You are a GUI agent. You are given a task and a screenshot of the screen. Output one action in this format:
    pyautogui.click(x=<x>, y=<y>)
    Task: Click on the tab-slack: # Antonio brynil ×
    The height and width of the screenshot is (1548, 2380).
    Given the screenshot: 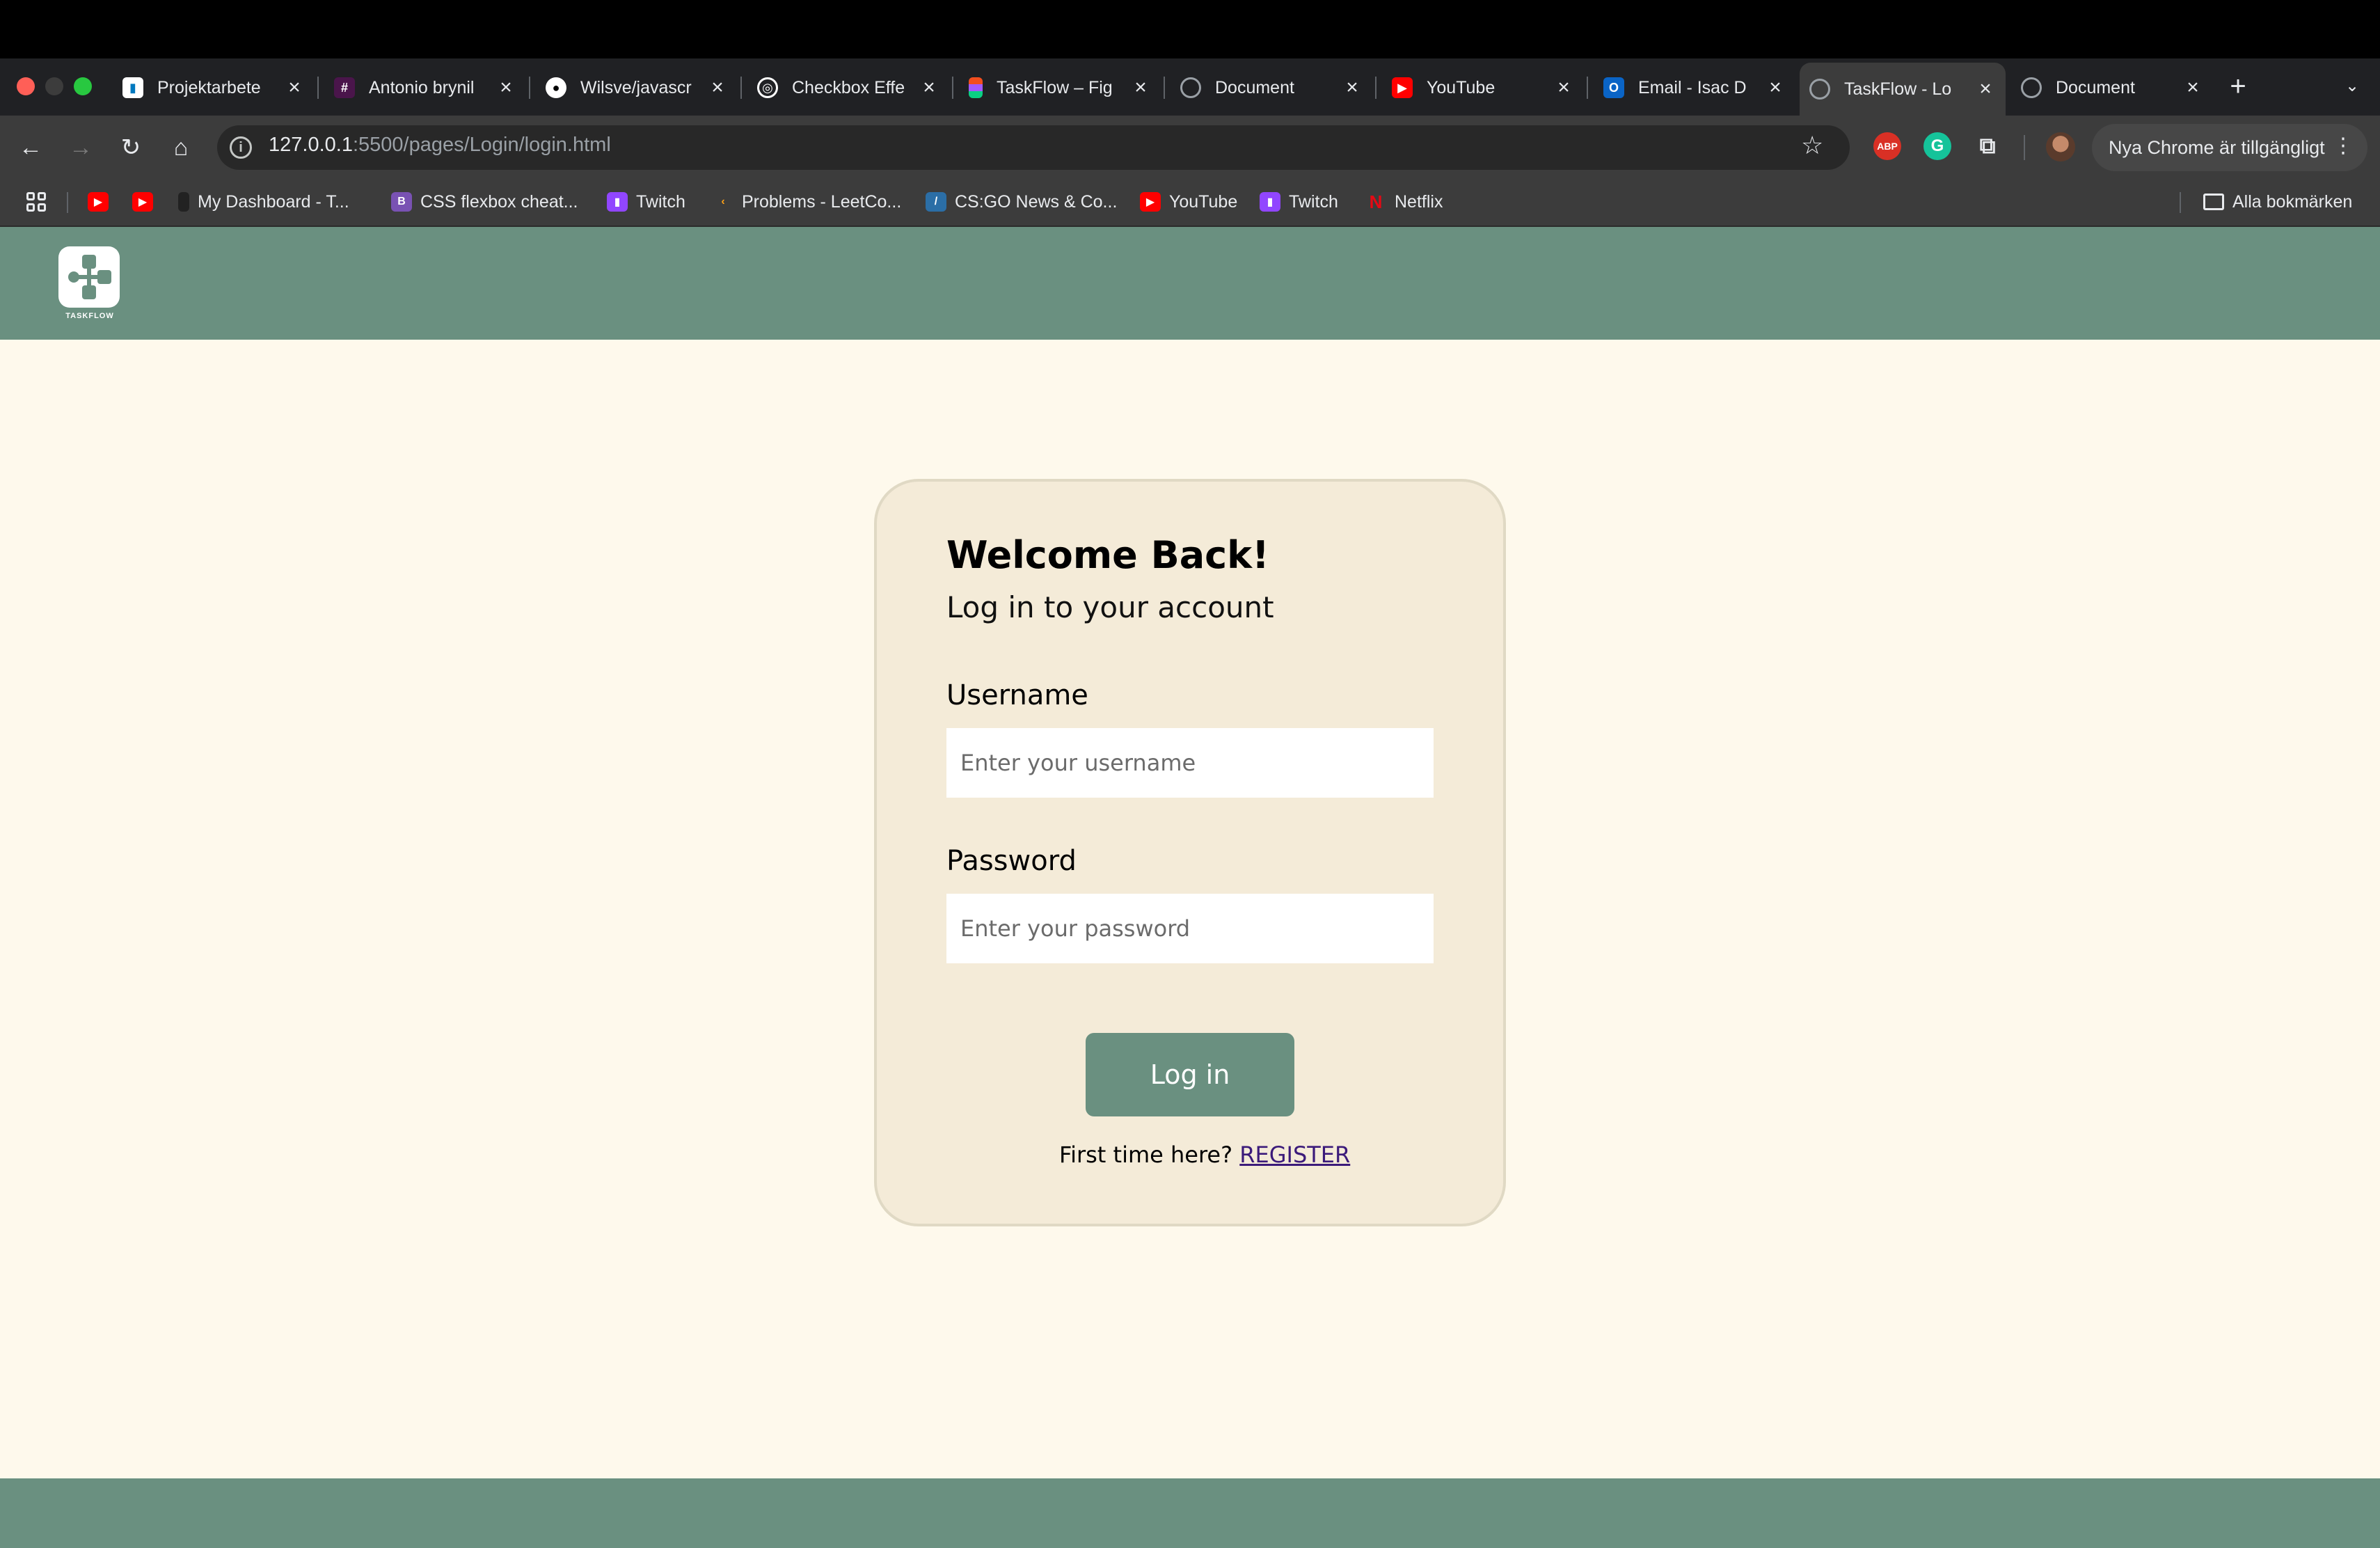 What is the action you would take?
    pyautogui.click(x=425, y=87)
    